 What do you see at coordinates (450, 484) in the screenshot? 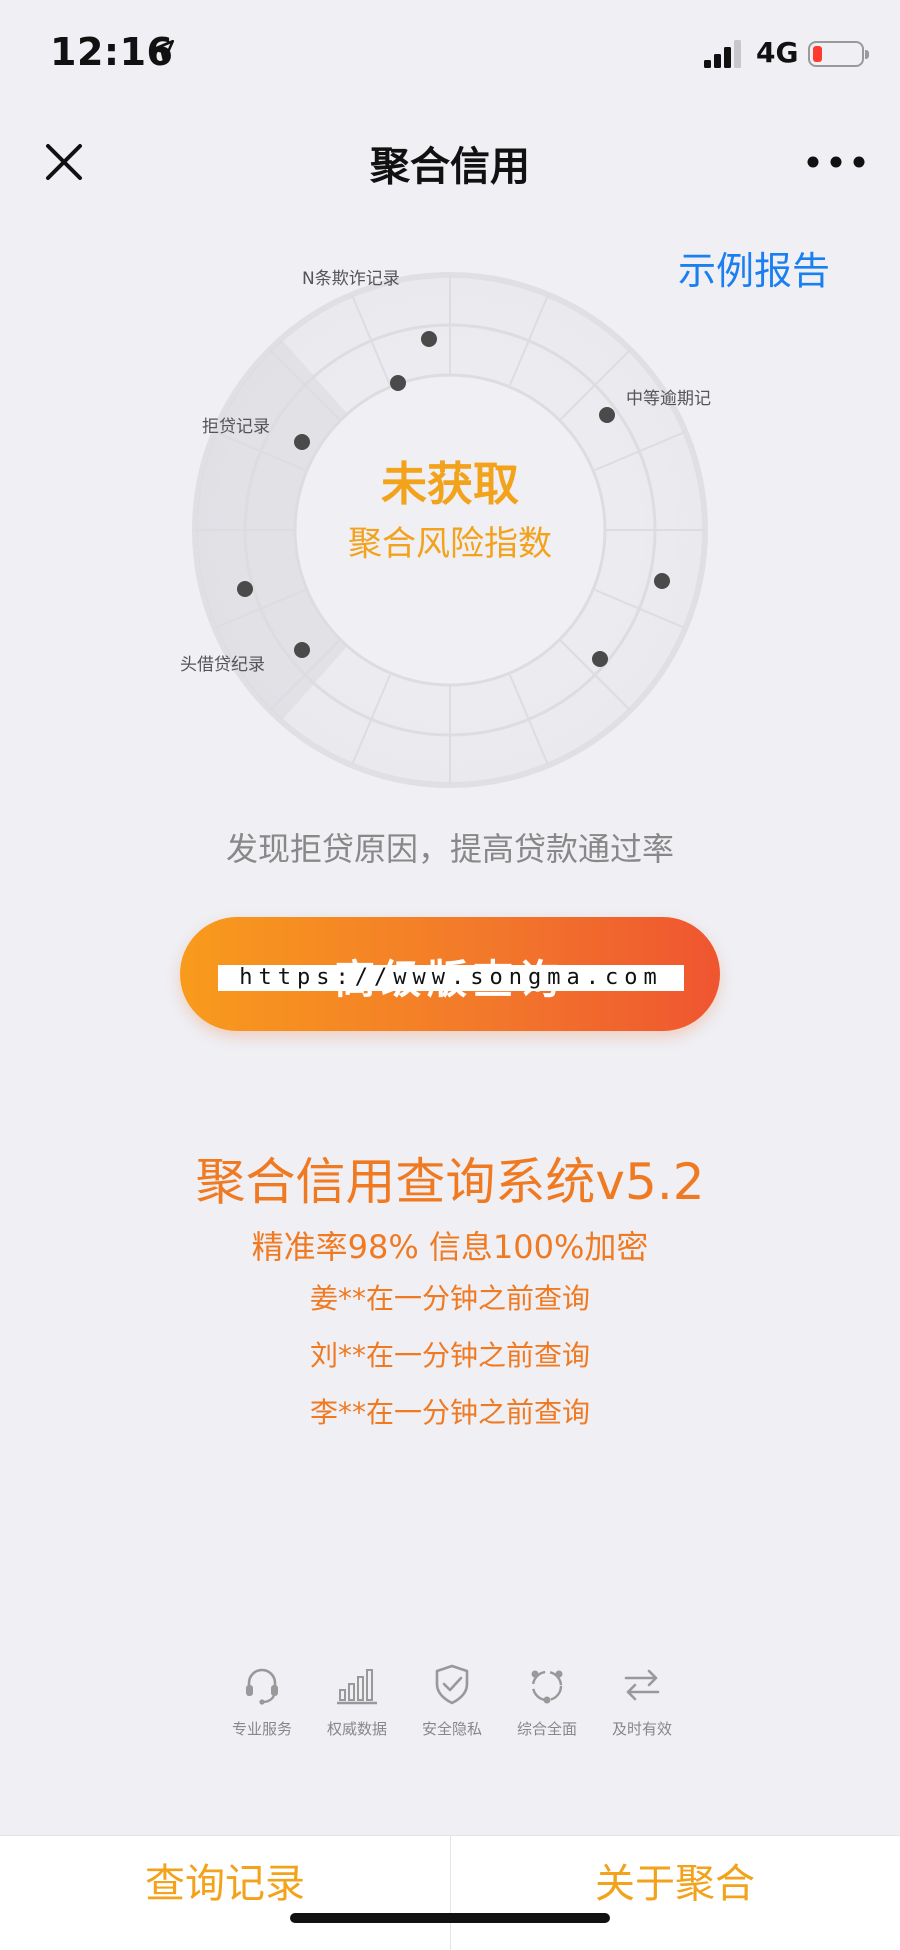
I see `dial-status: 未获取` at bounding box center [450, 484].